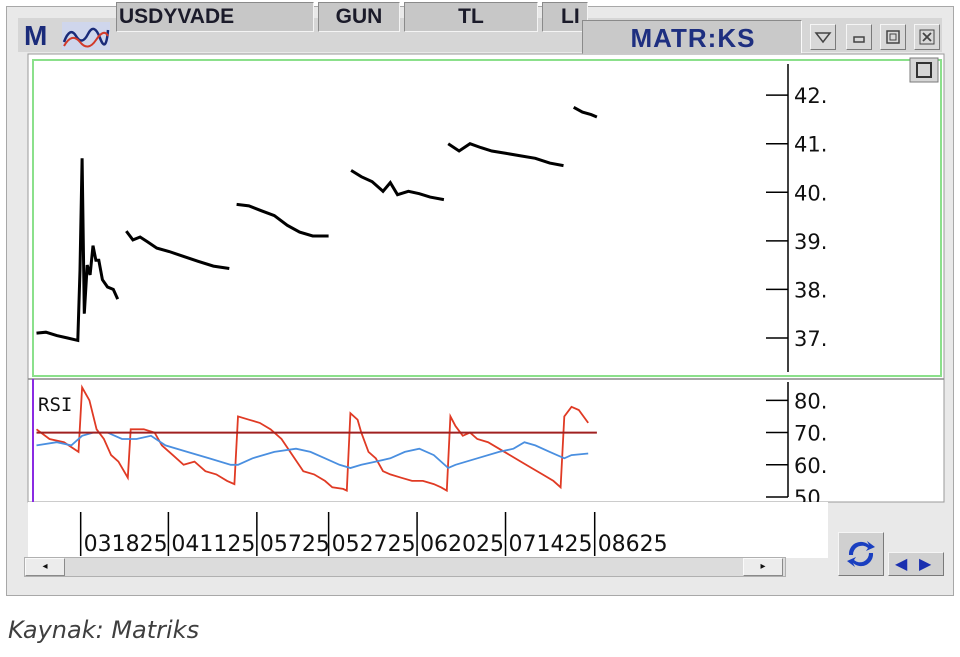  I want to click on price-tick-label: 39., so click(810, 242).